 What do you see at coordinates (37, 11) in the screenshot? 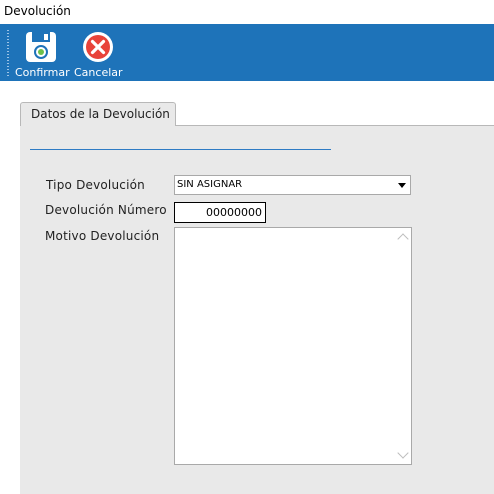
I see `window-title: Devolución` at bounding box center [37, 11].